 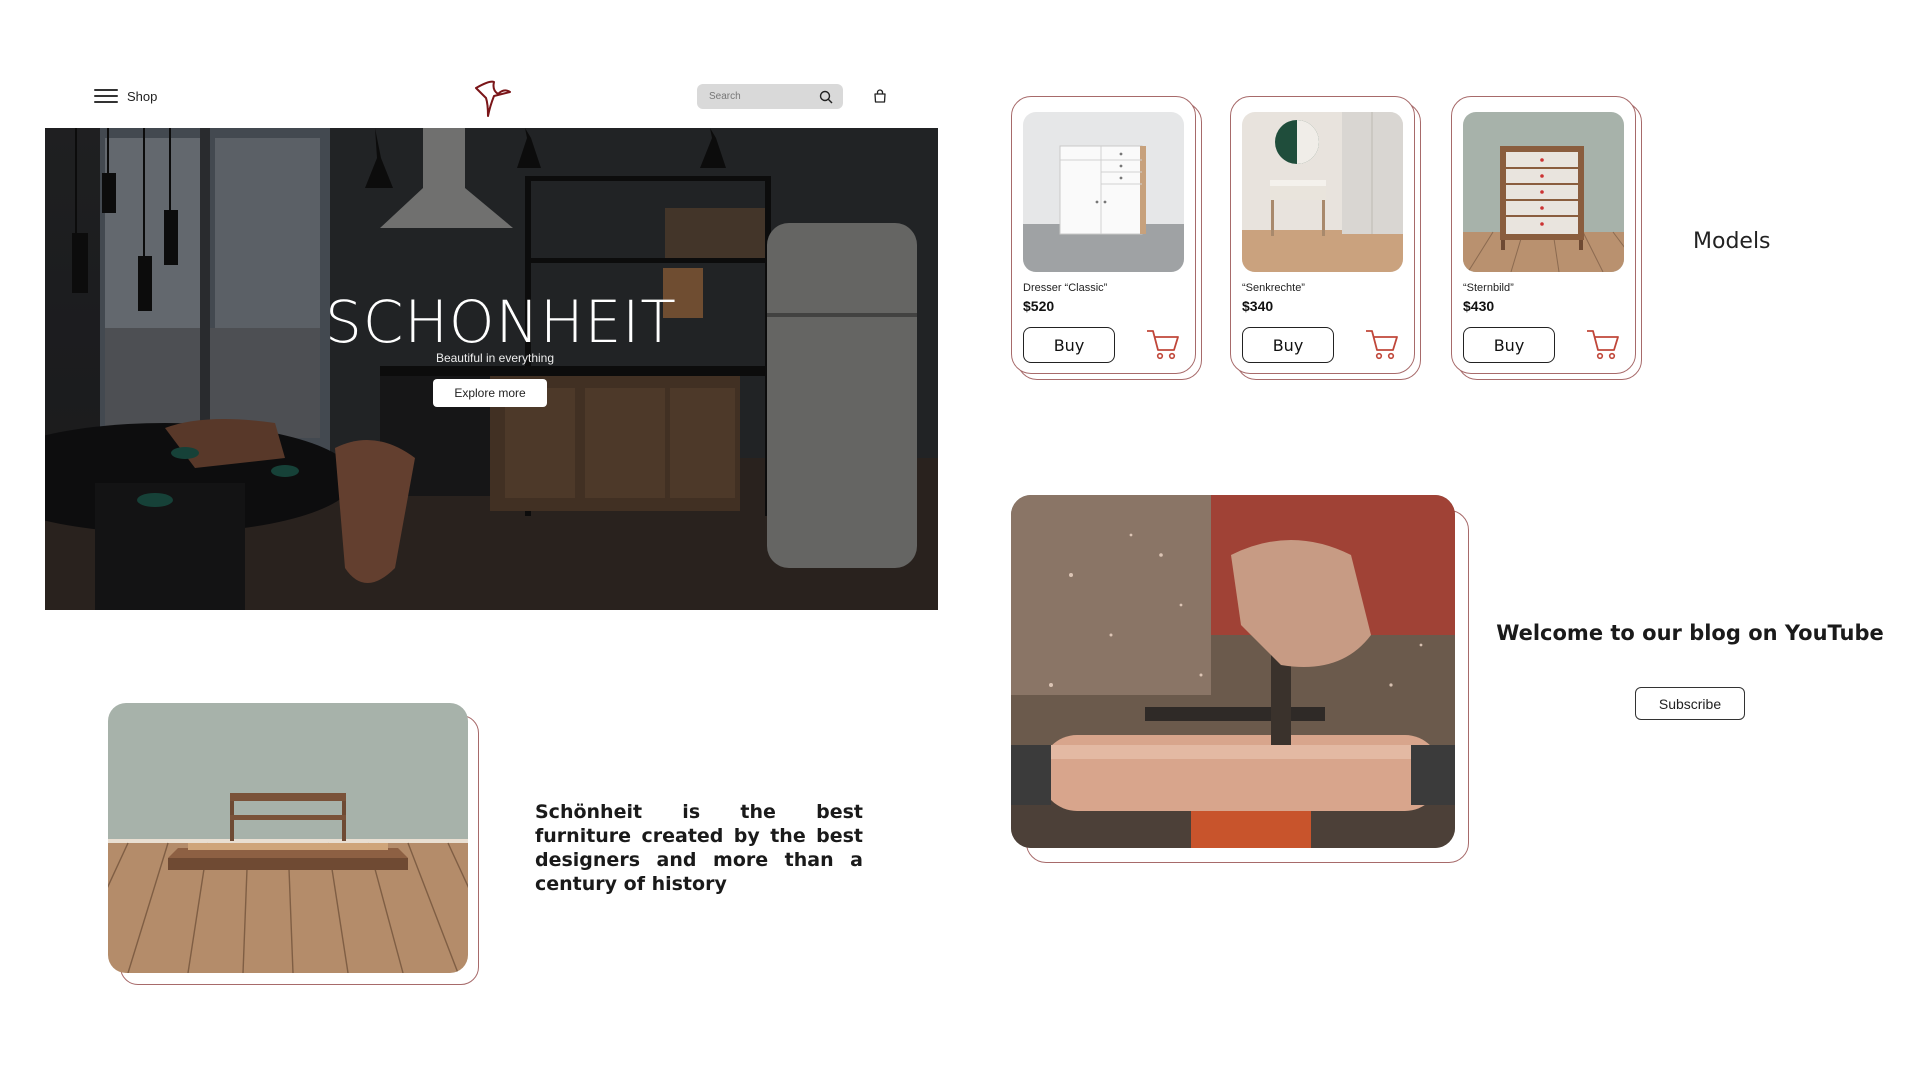 I want to click on product-name: Dresser “Classic”, so click(x=1065, y=288).